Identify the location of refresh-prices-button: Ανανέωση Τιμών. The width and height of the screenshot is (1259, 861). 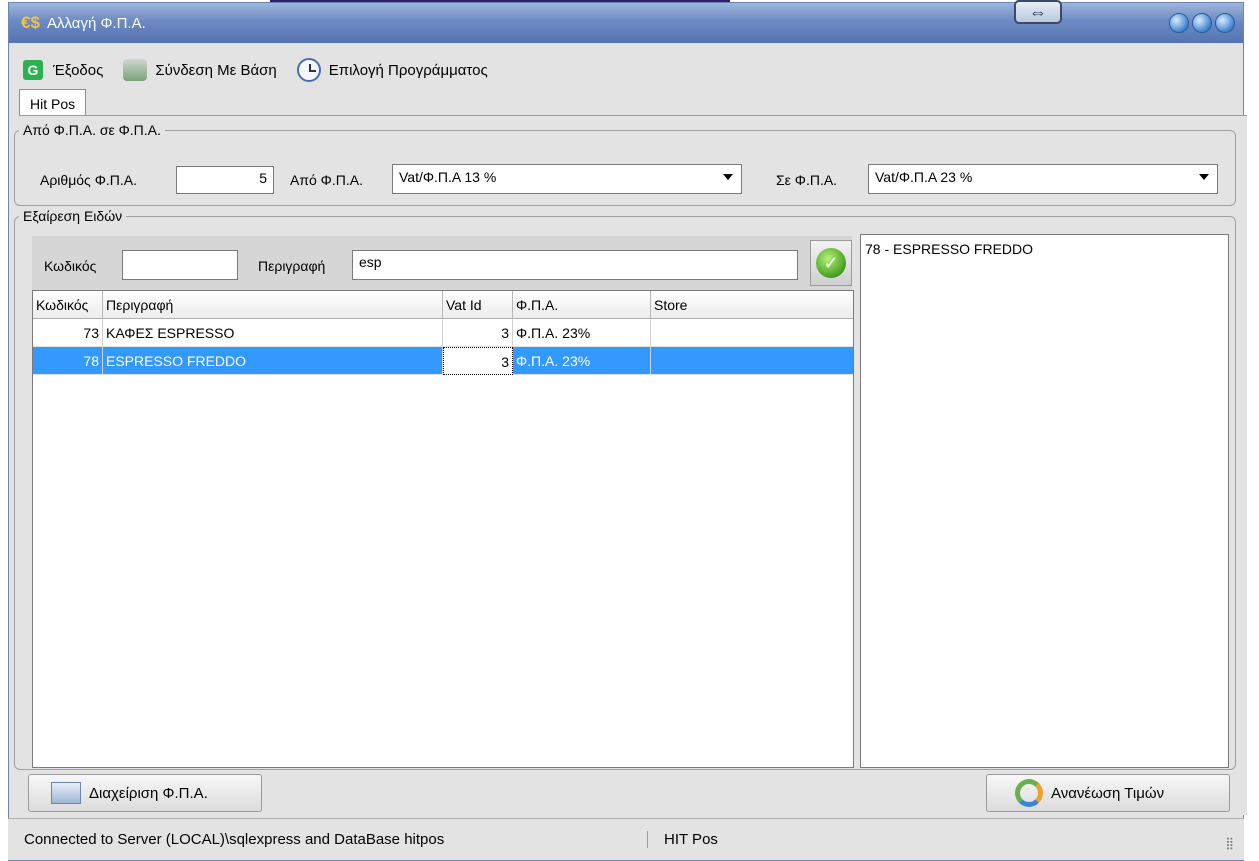
(1108, 793).